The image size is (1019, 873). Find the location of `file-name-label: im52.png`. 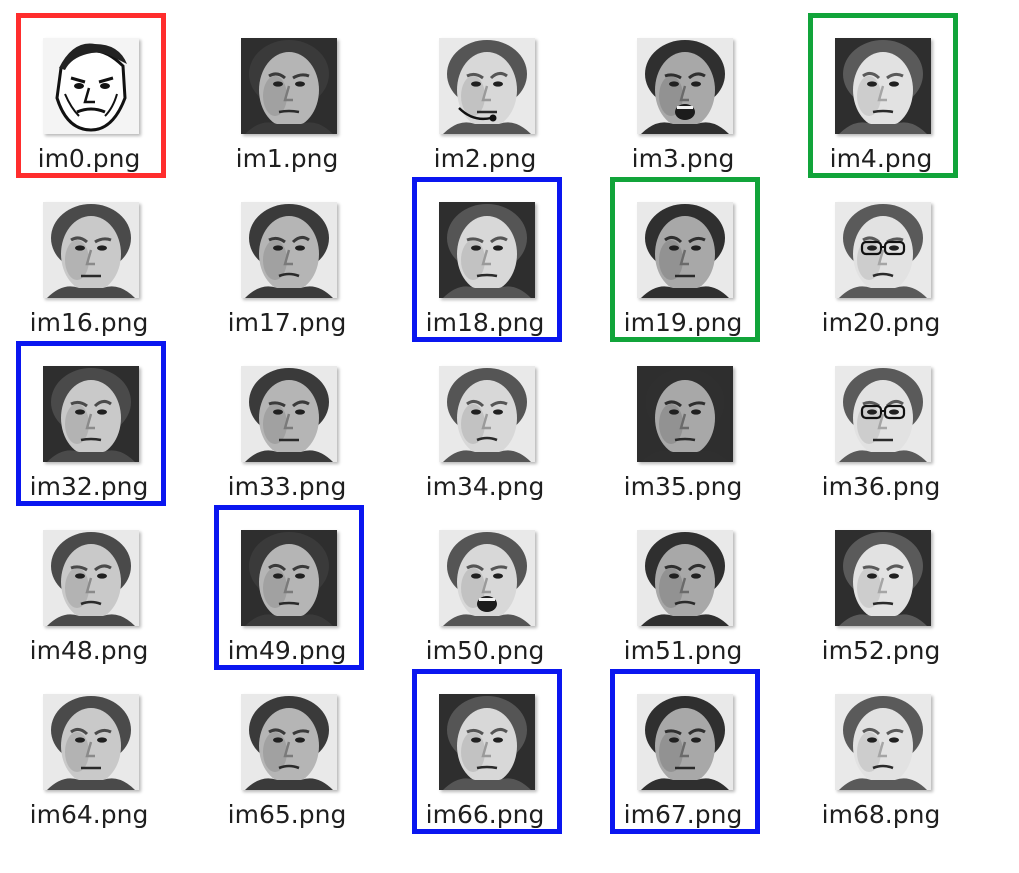

file-name-label: im52.png is located at coordinates (881, 651).